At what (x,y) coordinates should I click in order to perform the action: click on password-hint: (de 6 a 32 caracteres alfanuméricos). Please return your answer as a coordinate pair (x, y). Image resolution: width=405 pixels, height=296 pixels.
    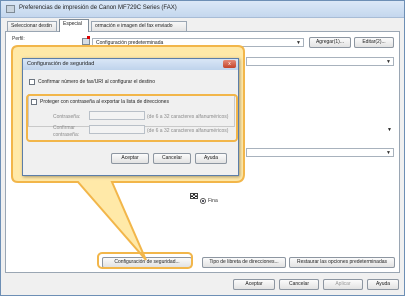
    Looking at the image, I should click on (188, 117).